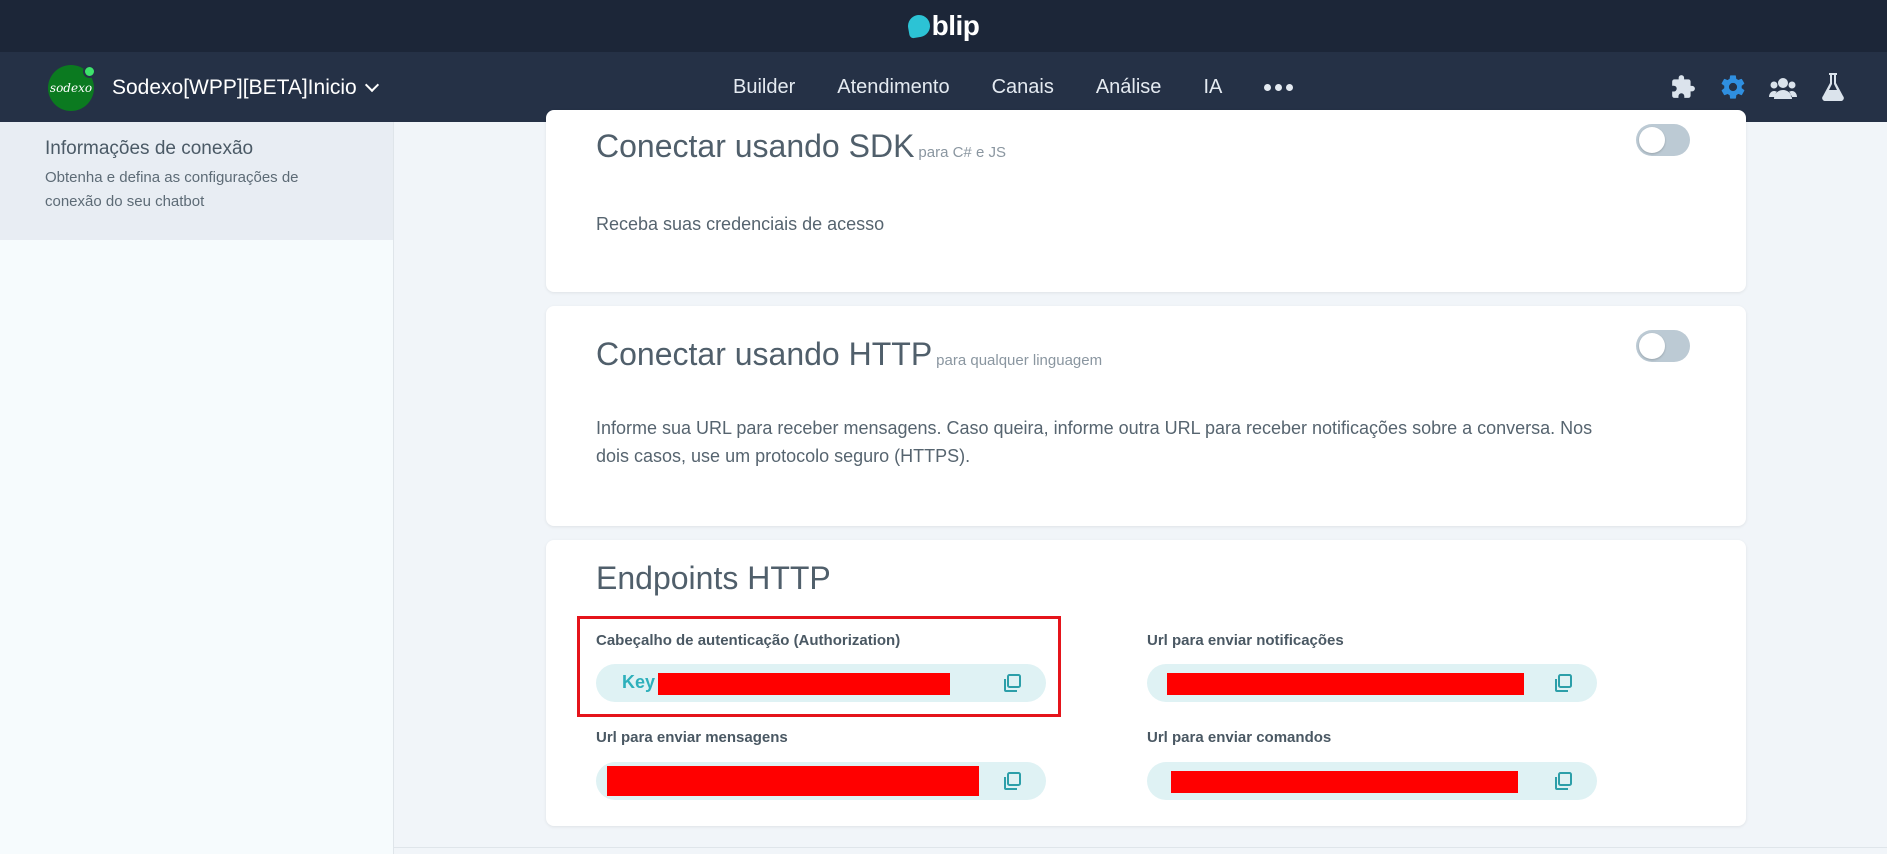 The width and height of the screenshot is (1887, 854). What do you see at coordinates (1833, 87) in the screenshot?
I see `flask-icon` at bounding box center [1833, 87].